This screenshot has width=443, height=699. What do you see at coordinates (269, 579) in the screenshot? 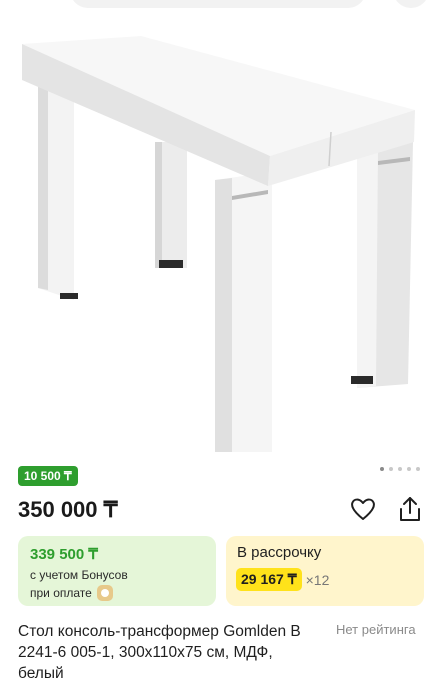
I see `installment-amount: 29 167 ₸` at bounding box center [269, 579].